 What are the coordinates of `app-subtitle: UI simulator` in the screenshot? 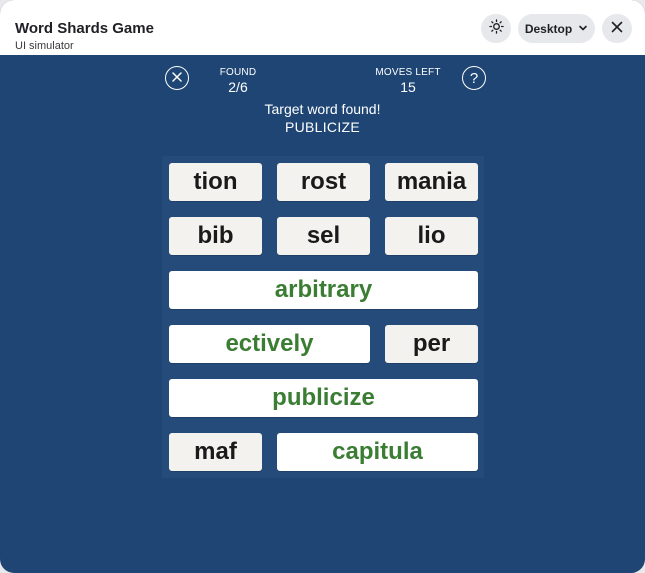 It's located at (44, 46).